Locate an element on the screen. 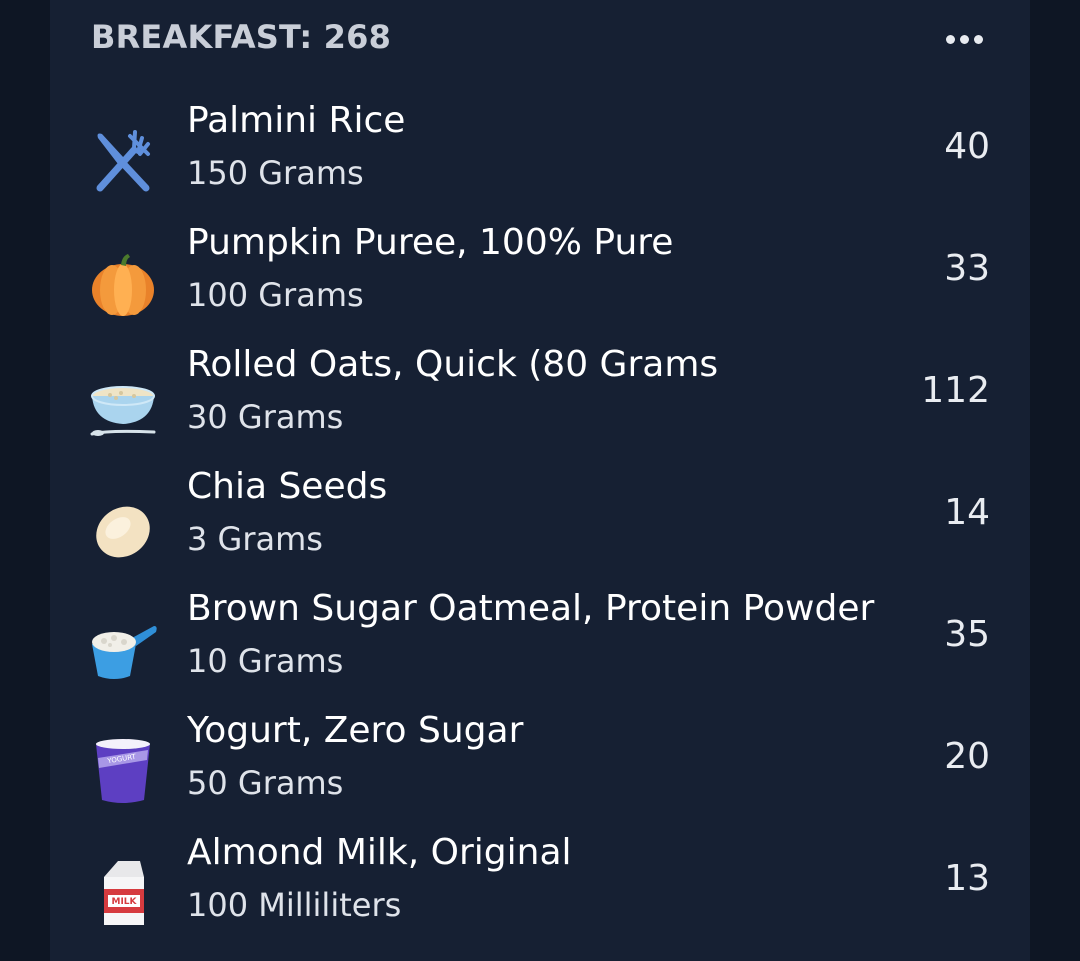 This screenshot has height=961, width=1080. meal-title: BREAKFAST: 268 is located at coordinates (241, 37).